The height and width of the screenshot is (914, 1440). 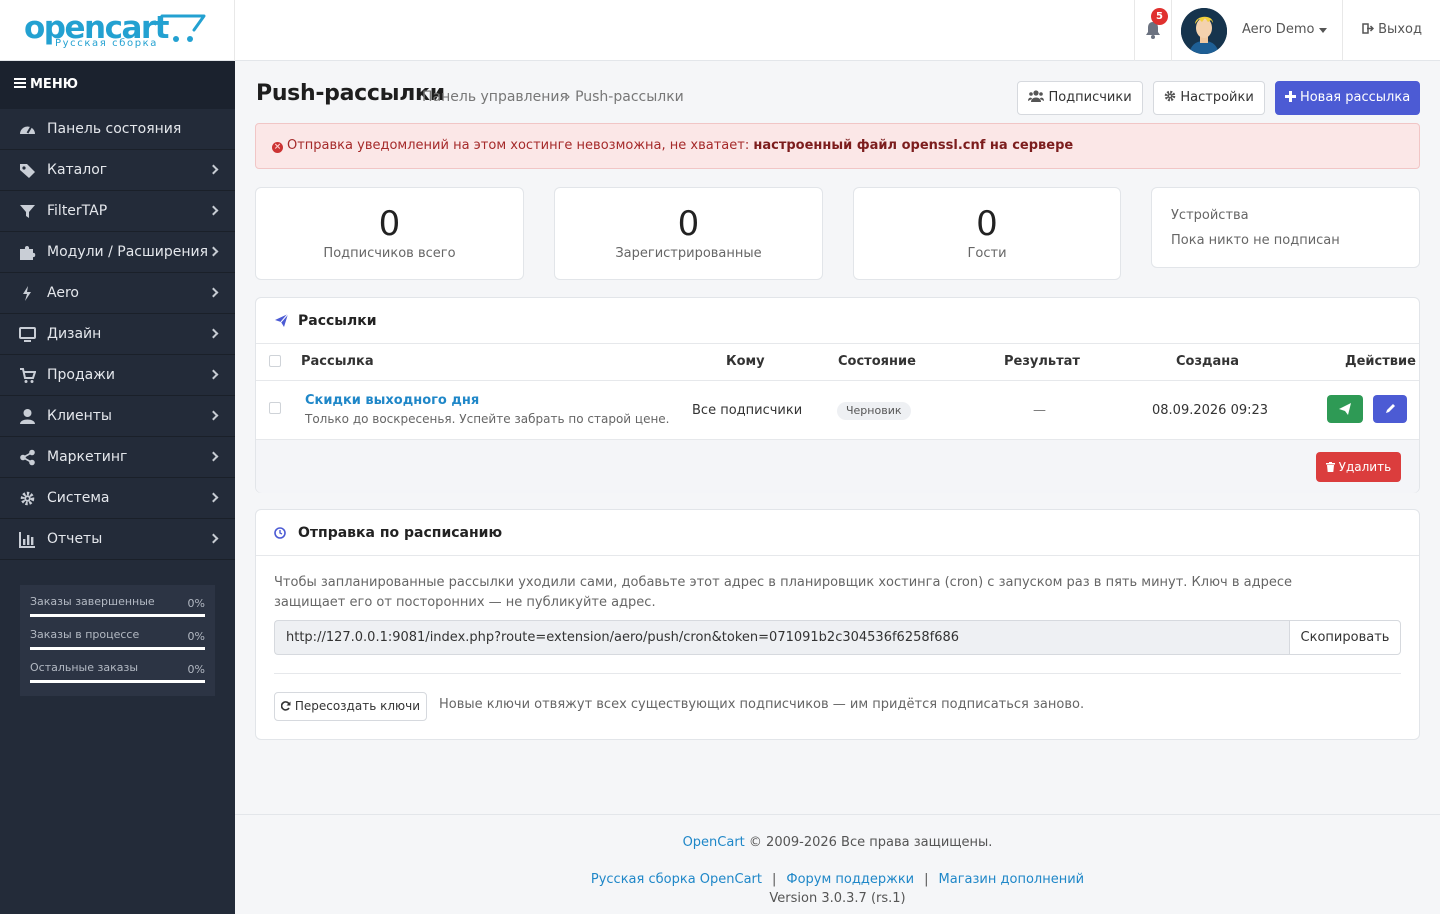 I want to click on menu-header: МЕНЮ, so click(x=117, y=85).